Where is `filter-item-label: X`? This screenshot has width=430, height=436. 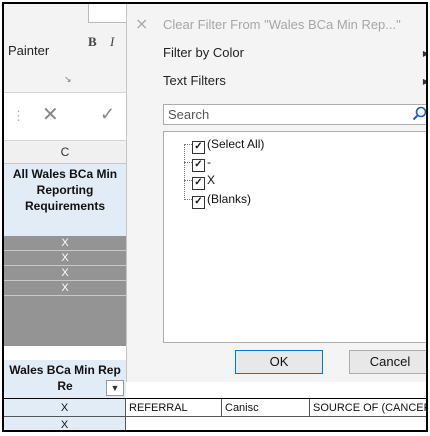 filter-item-label: X is located at coordinates (211, 180).